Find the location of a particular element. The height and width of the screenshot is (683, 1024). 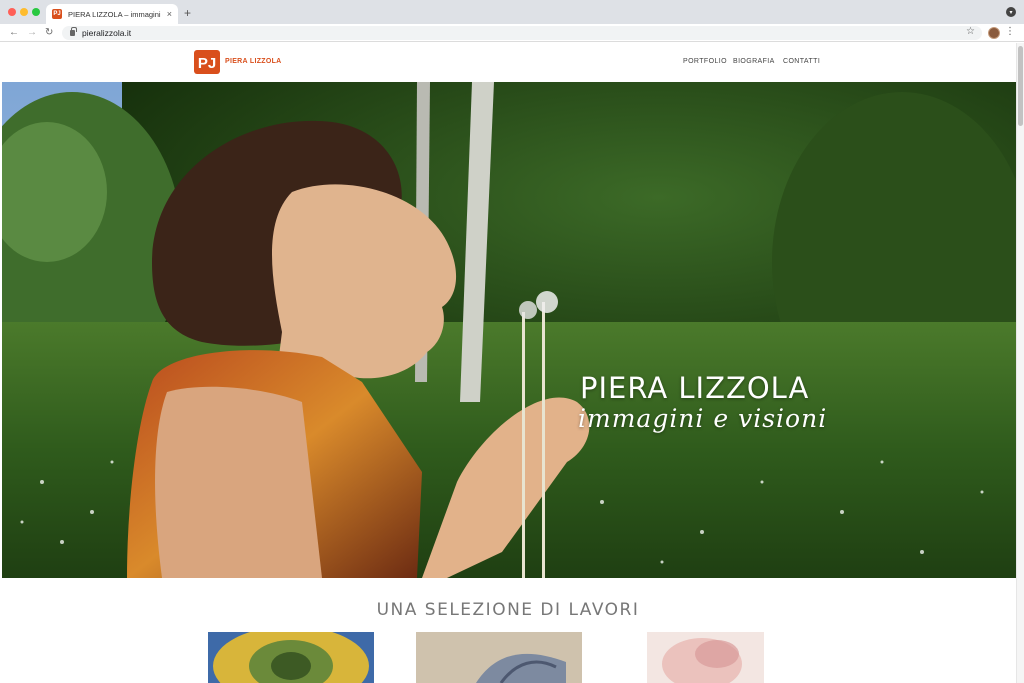

tab-search-icon: ▾ is located at coordinates (1011, 12).